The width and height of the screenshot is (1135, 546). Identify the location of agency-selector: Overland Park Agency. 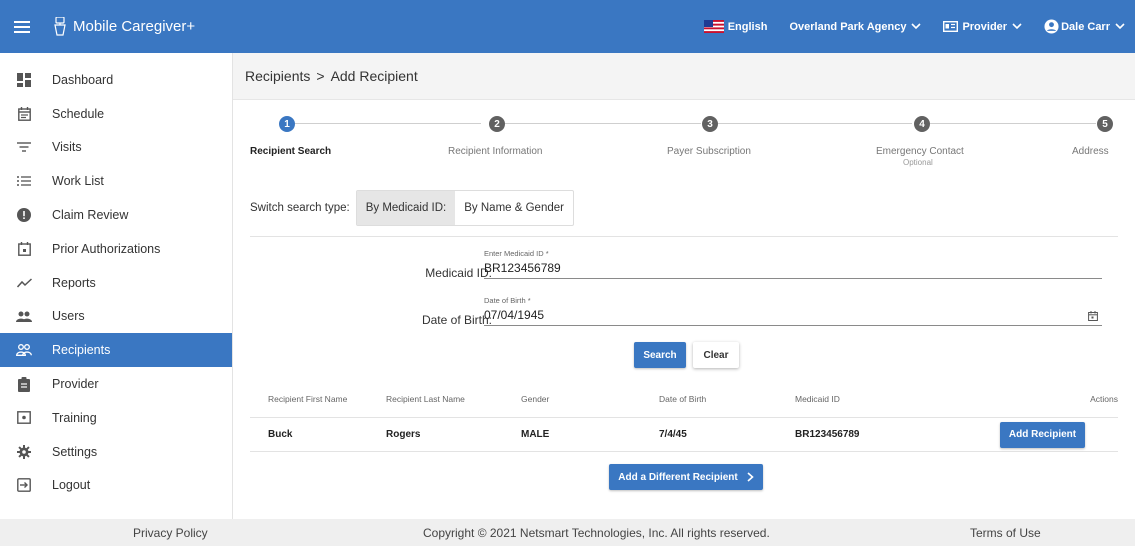
(855, 26).